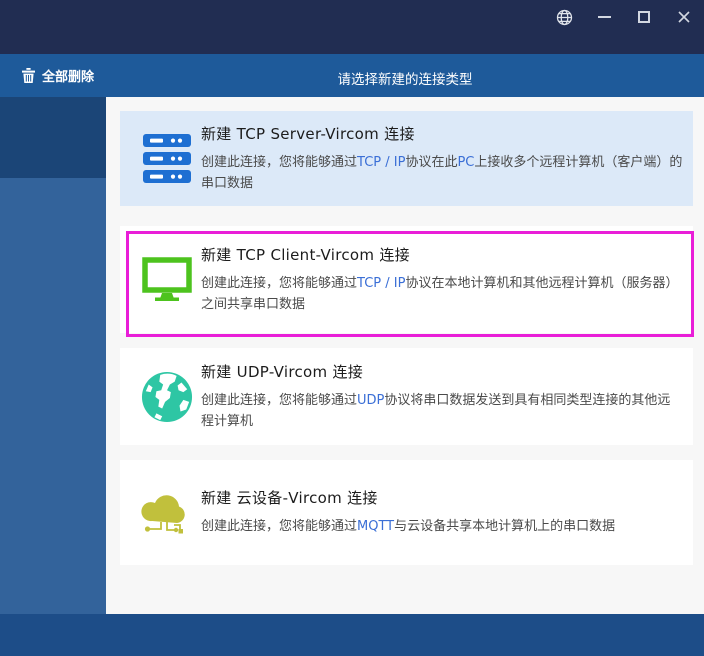  I want to click on delete-all-label: 全部删除, so click(68, 77).